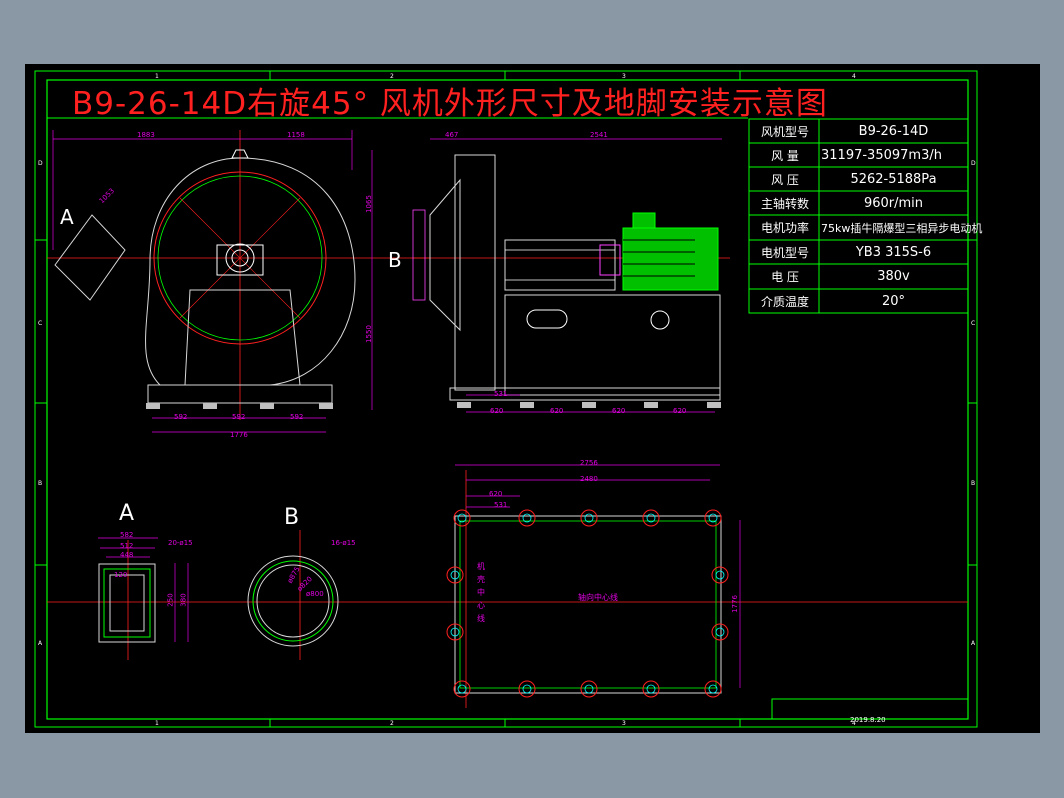  What do you see at coordinates (127, 513) in the screenshot?
I see `detail-label-a: A` at bounding box center [127, 513].